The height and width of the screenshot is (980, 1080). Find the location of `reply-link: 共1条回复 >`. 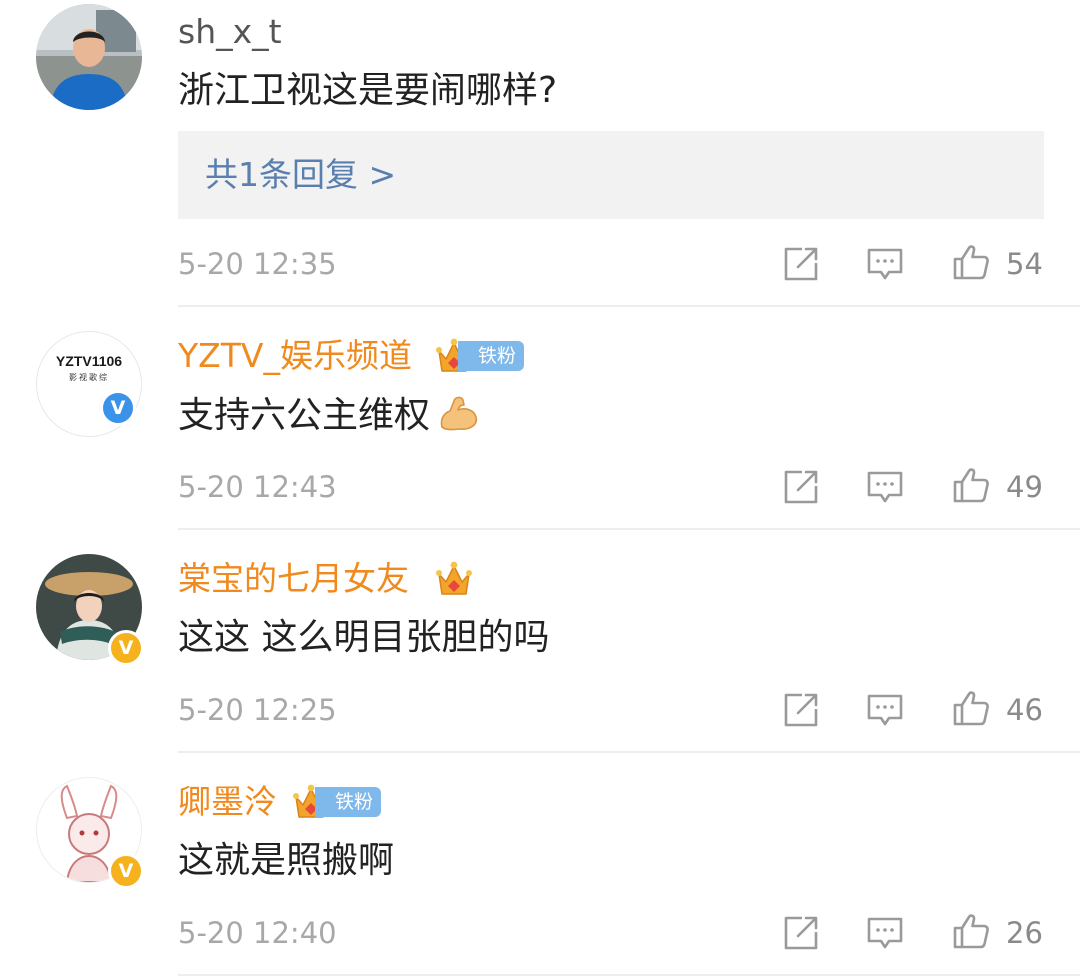

reply-link: 共1条回复 > is located at coordinates (611, 175).